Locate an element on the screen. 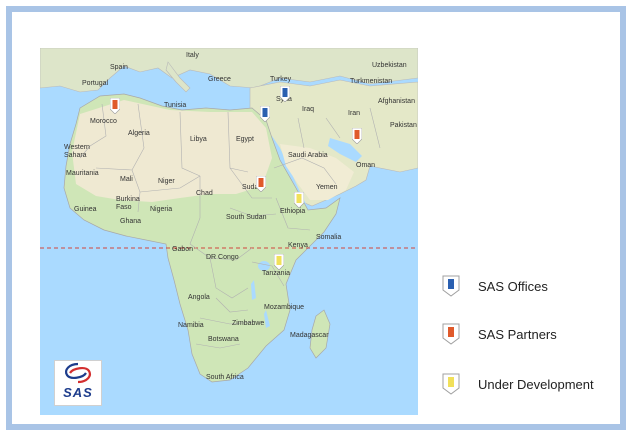  development-pin-icon is located at coordinates (451, 384).